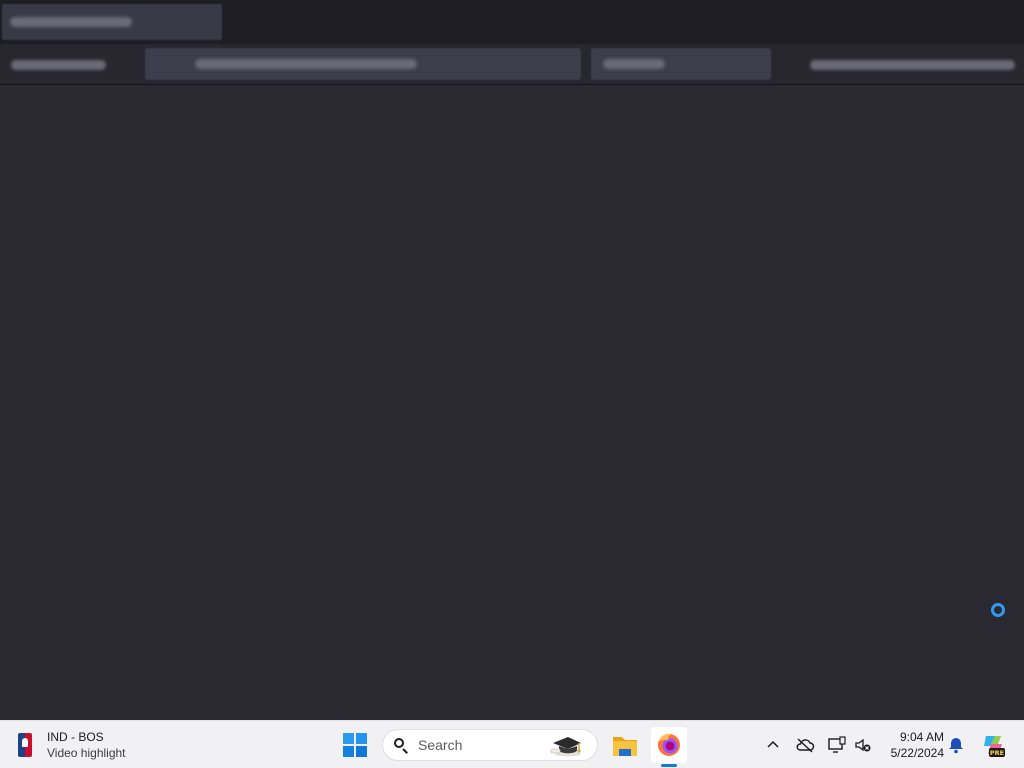  What do you see at coordinates (306, 64) in the screenshot?
I see `address-text-blurred` at bounding box center [306, 64].